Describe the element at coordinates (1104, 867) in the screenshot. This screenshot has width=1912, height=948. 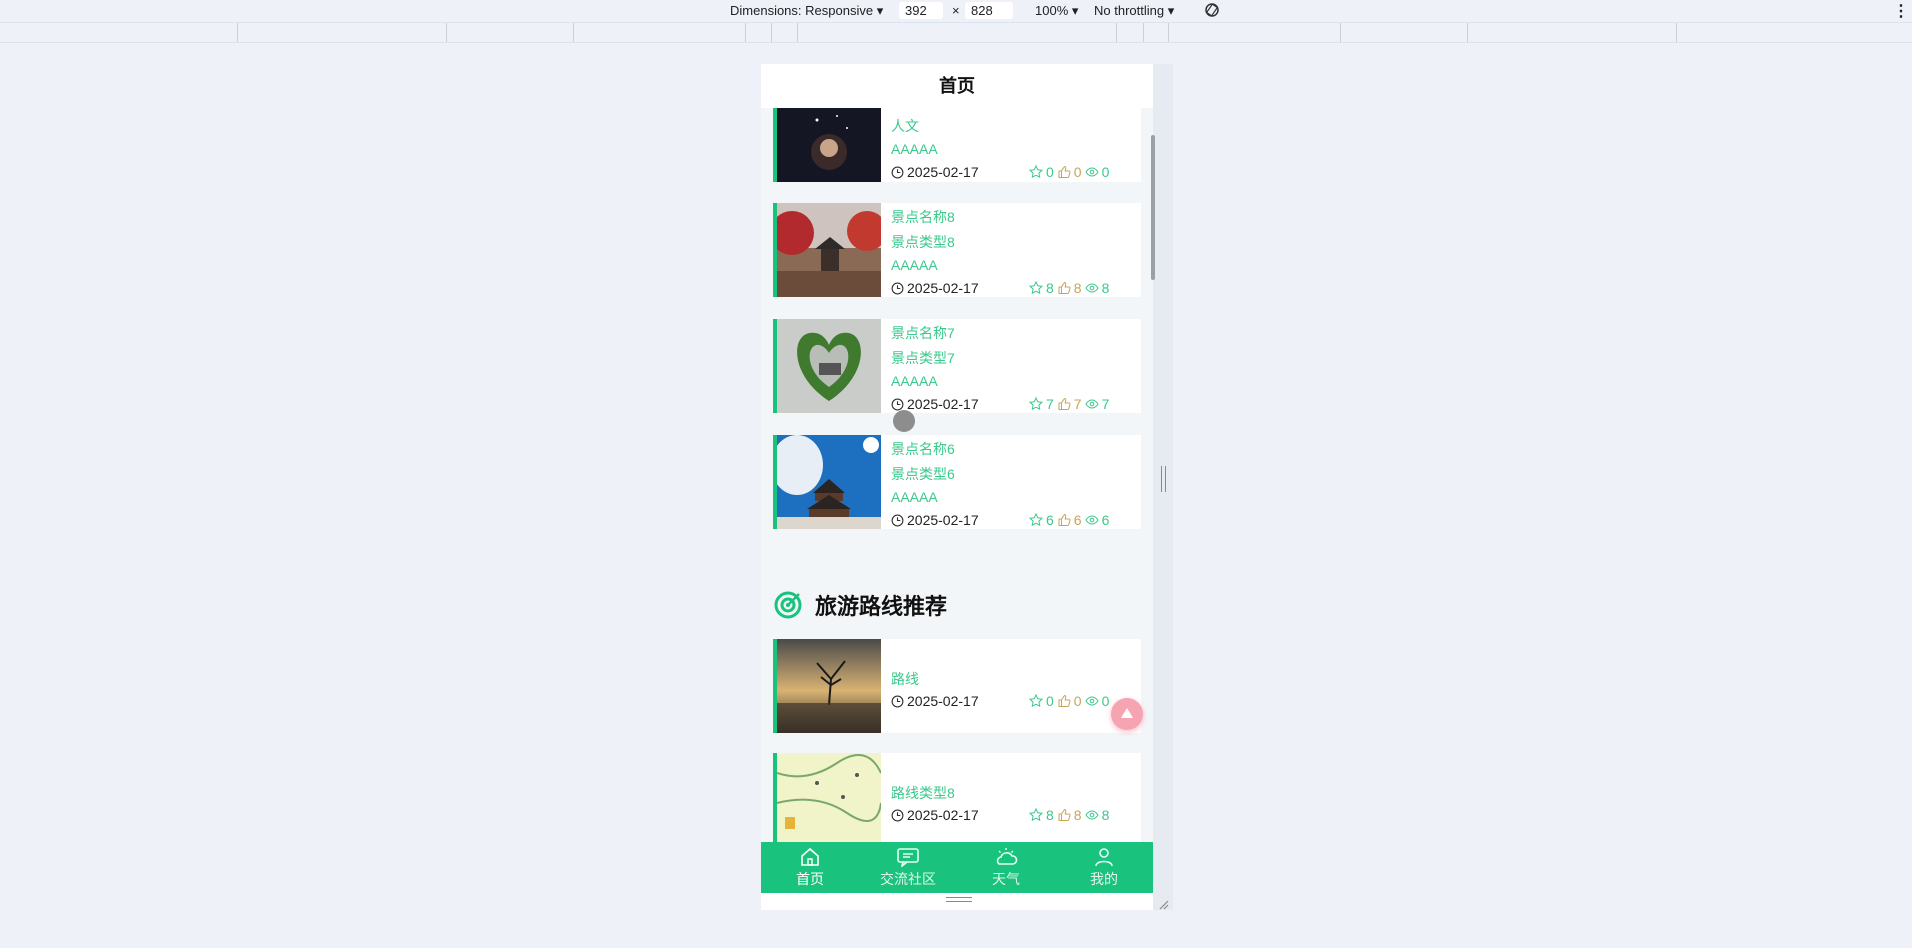
I see `tab-mine: 我的` at that location.